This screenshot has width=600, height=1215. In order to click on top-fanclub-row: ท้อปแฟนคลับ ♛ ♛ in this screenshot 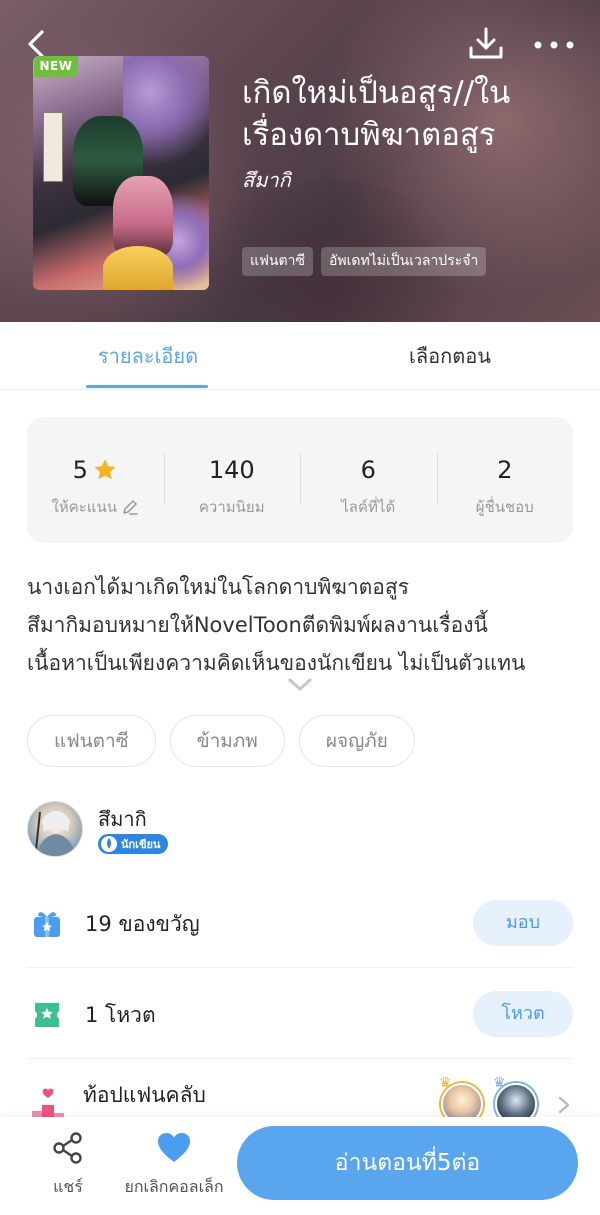, I will do `click(300, 1095)`.